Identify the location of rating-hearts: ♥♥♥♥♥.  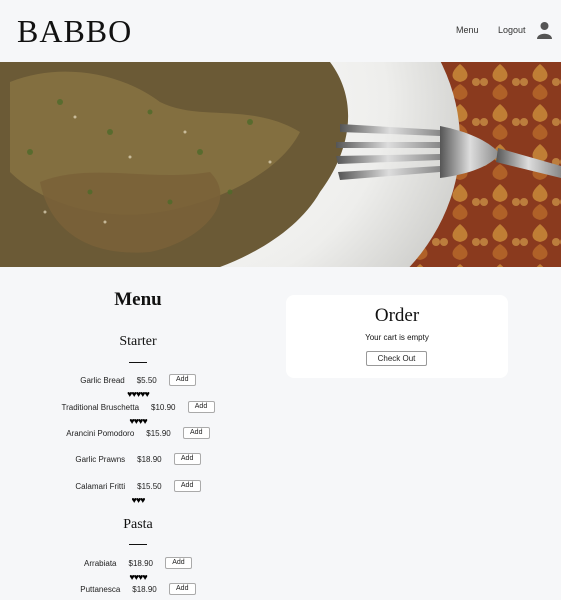
(138, 394).